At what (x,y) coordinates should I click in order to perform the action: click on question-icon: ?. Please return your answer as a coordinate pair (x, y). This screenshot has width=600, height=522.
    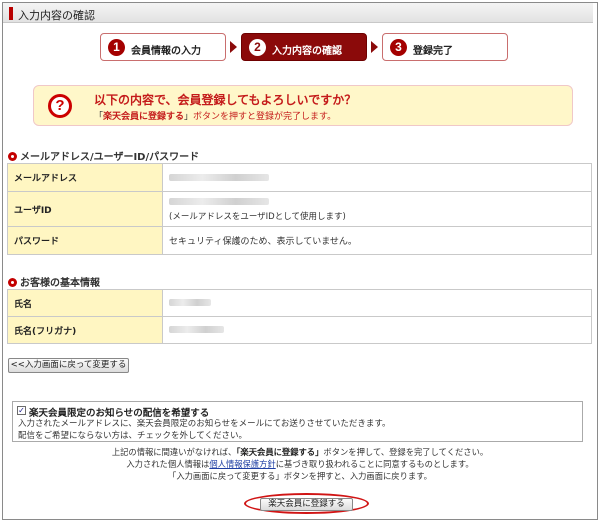
    Looking at the image, I should click on (60, 106).